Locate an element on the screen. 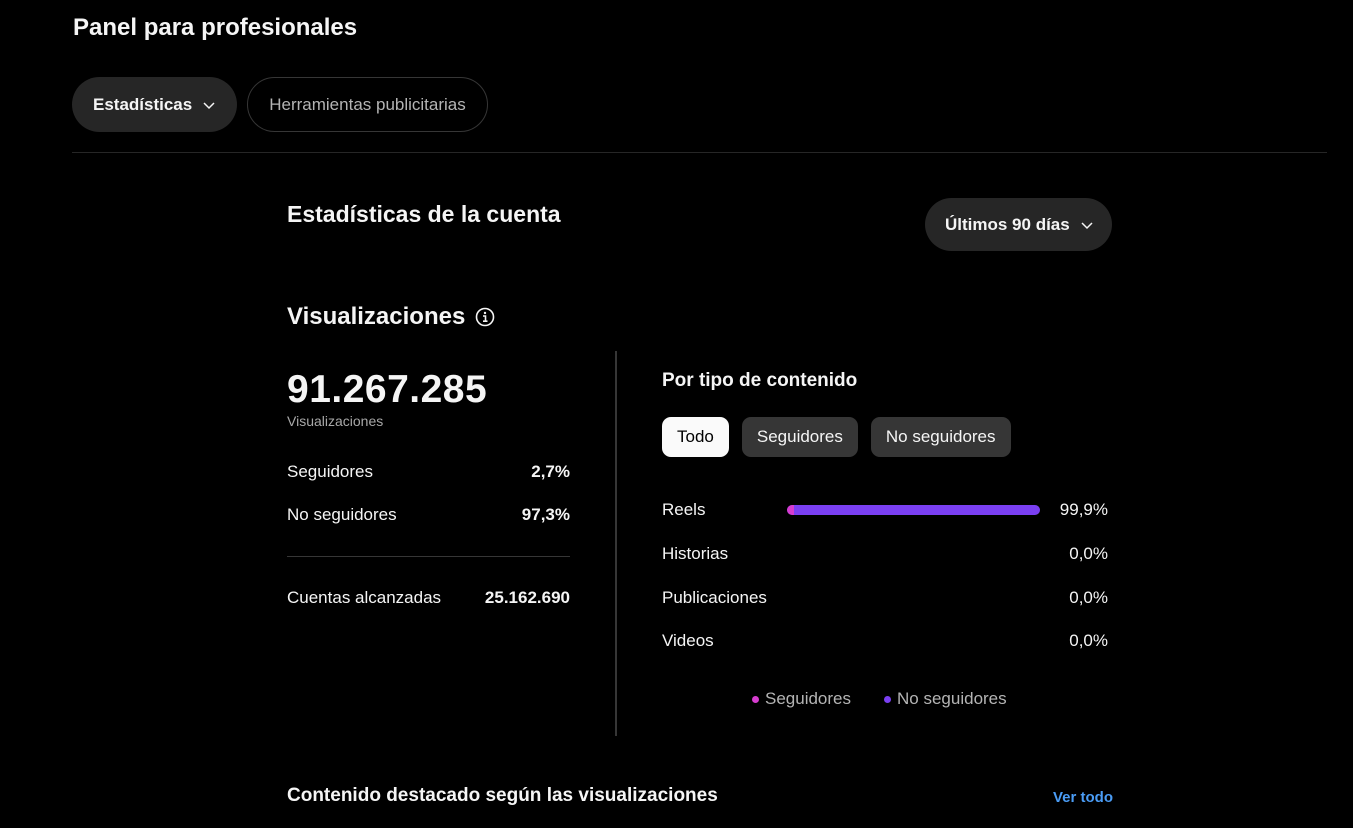  filter-non-followers: No seguidores is located at coordinates (940, 437).